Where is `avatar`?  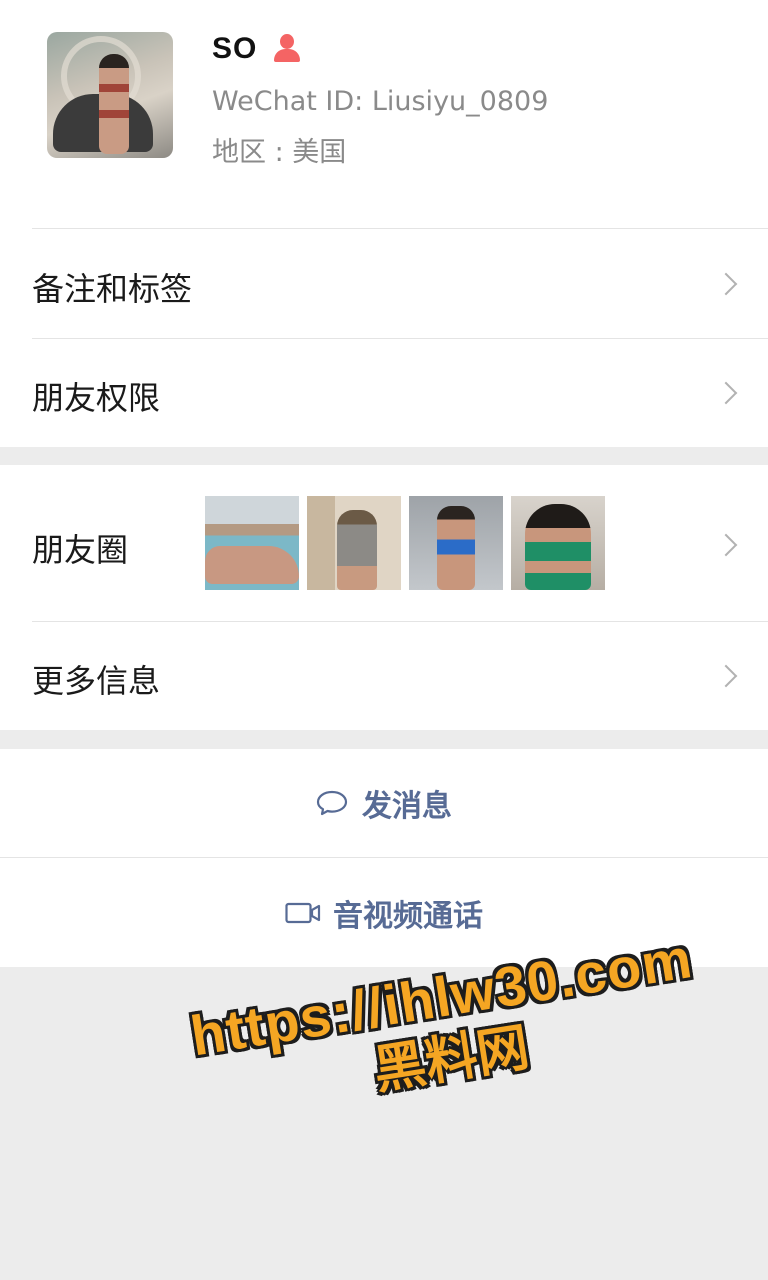 avatar is located at coordinates (110, 95).